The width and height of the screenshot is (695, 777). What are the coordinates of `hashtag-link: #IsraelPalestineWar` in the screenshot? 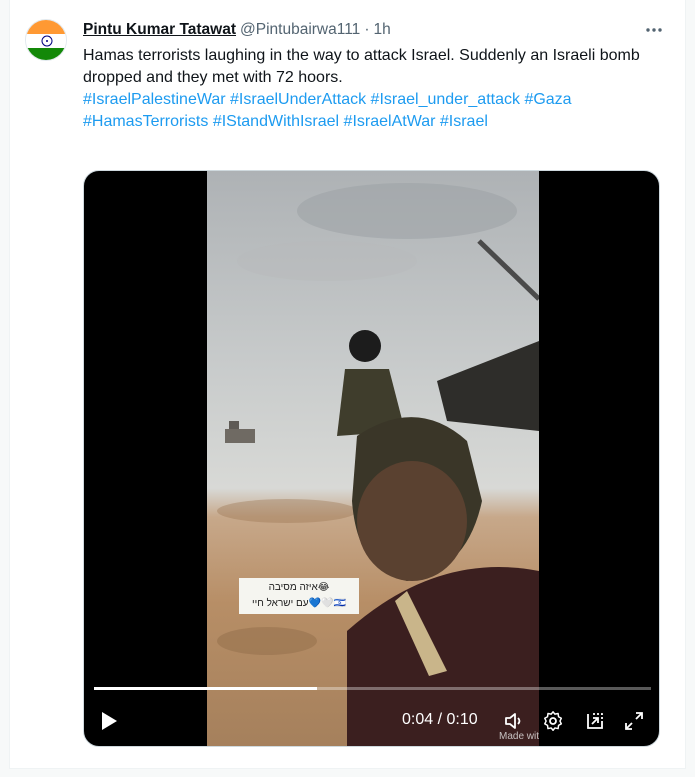 It's located at (154, 99).